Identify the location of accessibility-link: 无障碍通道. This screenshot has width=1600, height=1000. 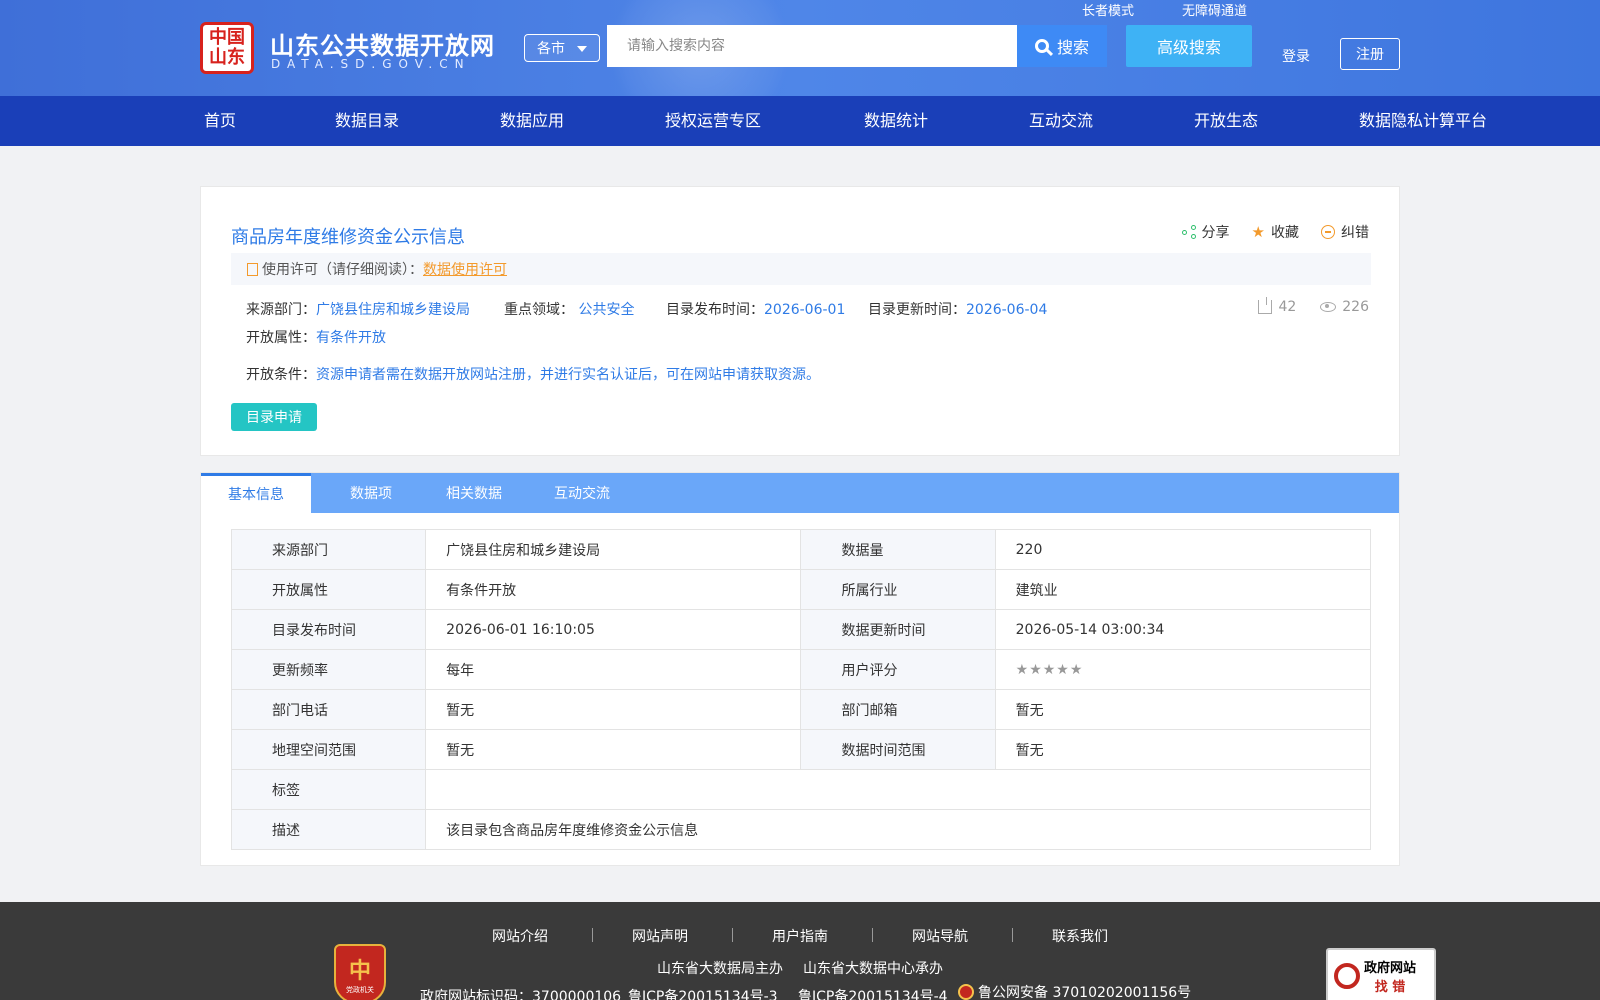
(1214, 9).